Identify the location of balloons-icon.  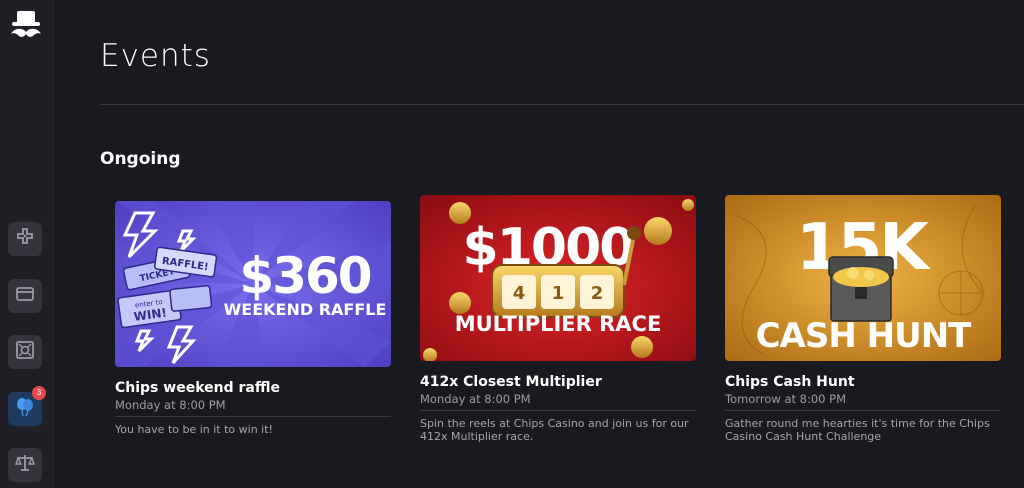
(25, 409).